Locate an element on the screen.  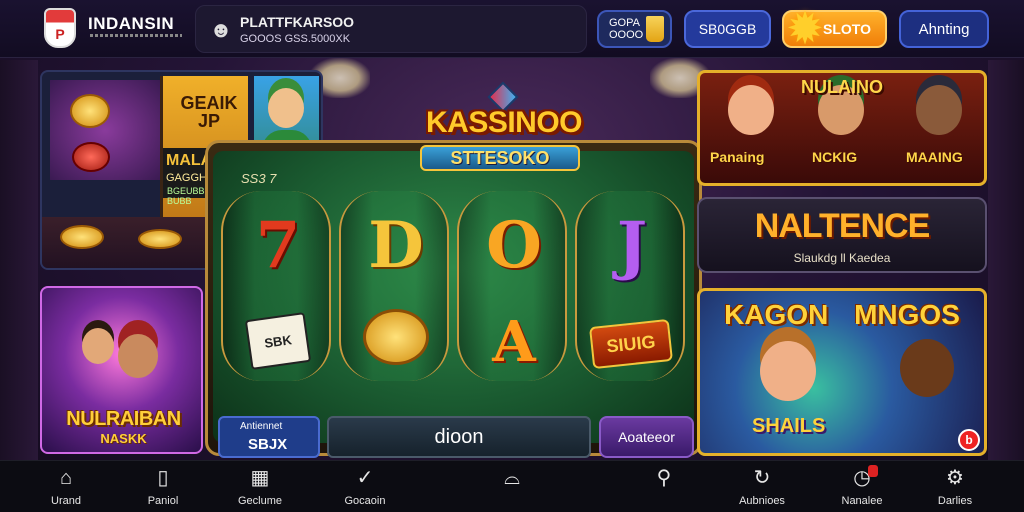
game-title: NALTENCE is located at coordinates (842, 226).